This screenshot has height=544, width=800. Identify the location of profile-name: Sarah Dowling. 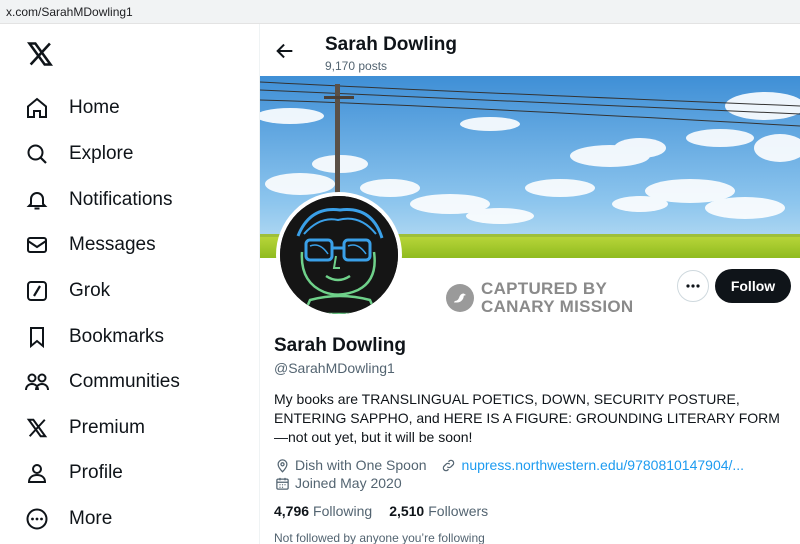
(340, 345).